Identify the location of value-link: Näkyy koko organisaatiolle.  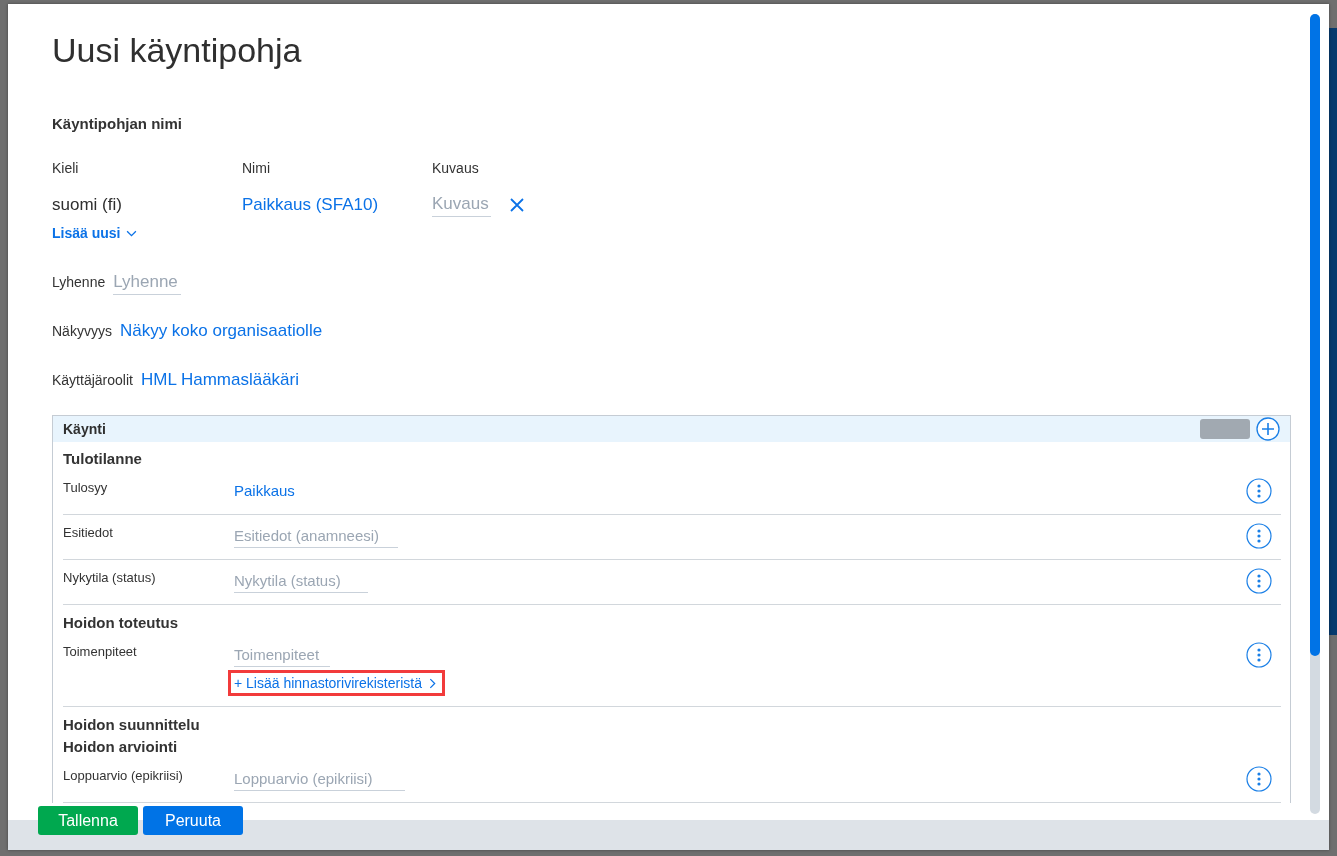
(221, 331).